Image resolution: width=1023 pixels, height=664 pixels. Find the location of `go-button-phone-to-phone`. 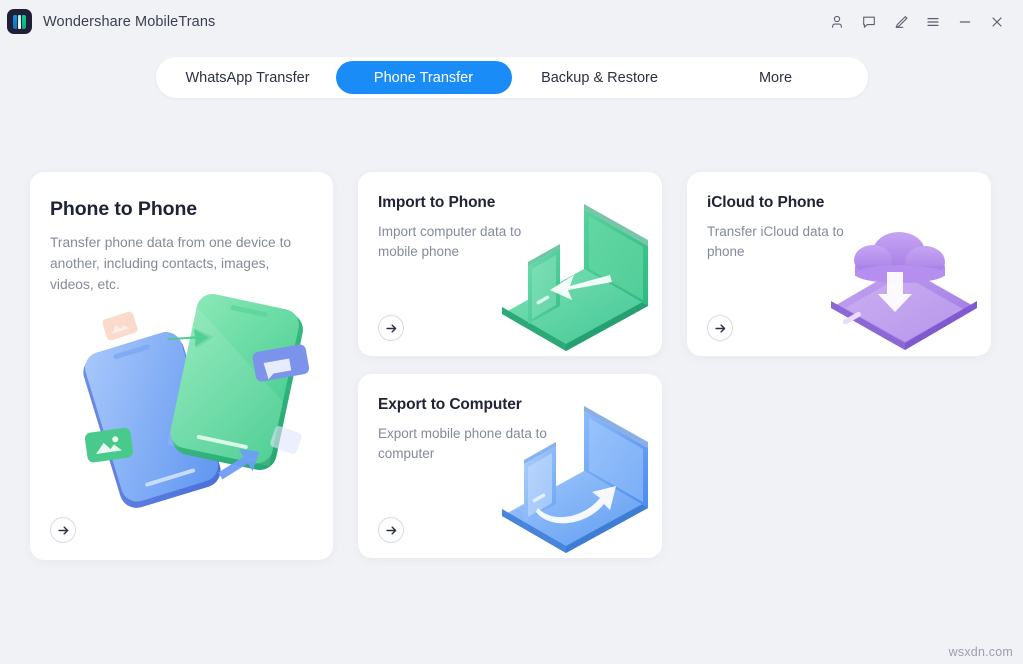

go-button-phone-to-phone is located at coordinates (63, 530).